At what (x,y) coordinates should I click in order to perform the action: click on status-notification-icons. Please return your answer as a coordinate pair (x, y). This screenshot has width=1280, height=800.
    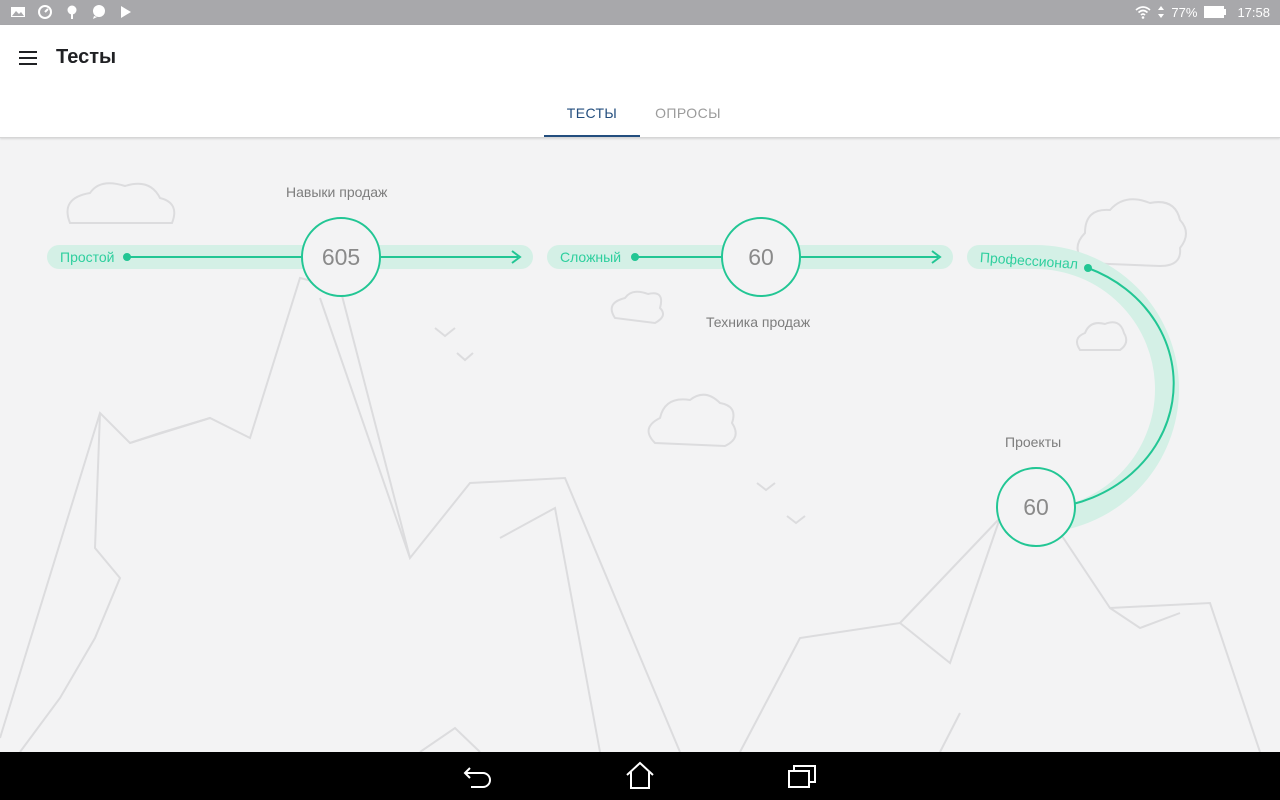
    Looking at the image, I should click on (72, 12).